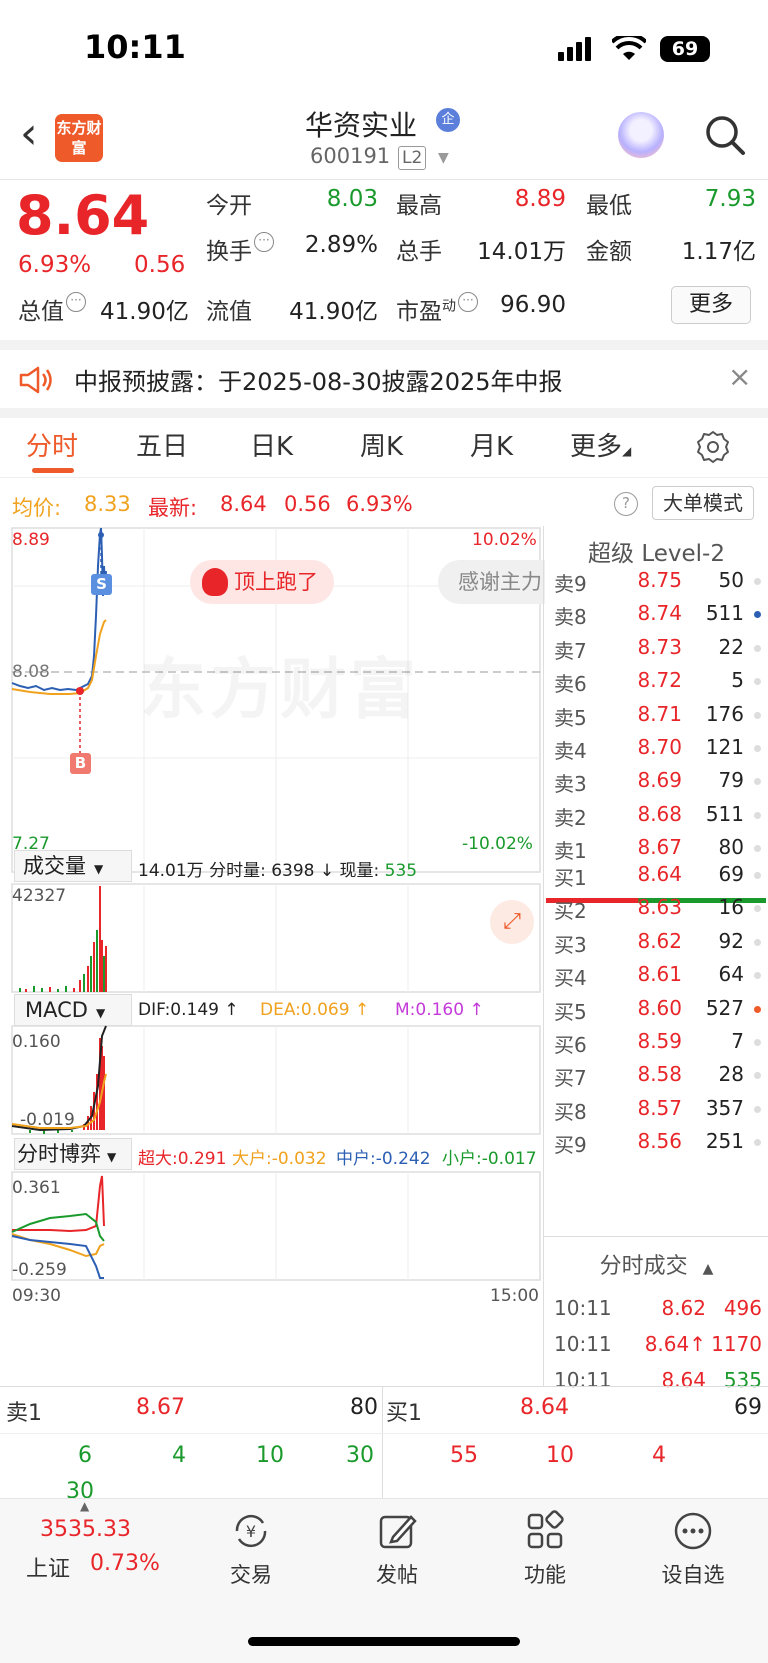  I want to click on order-book-row: 卖4 8.70 121, so click(656, 748).